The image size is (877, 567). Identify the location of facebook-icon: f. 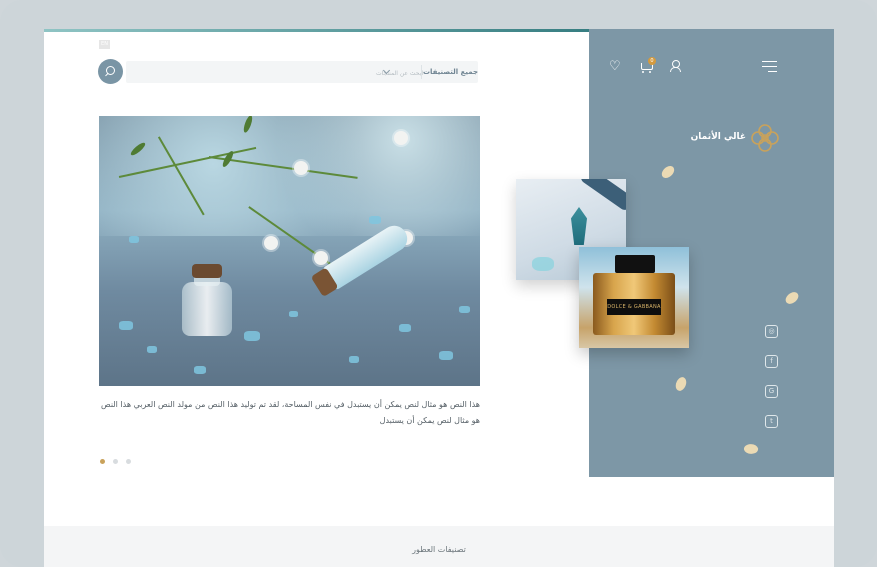
(771, 361).